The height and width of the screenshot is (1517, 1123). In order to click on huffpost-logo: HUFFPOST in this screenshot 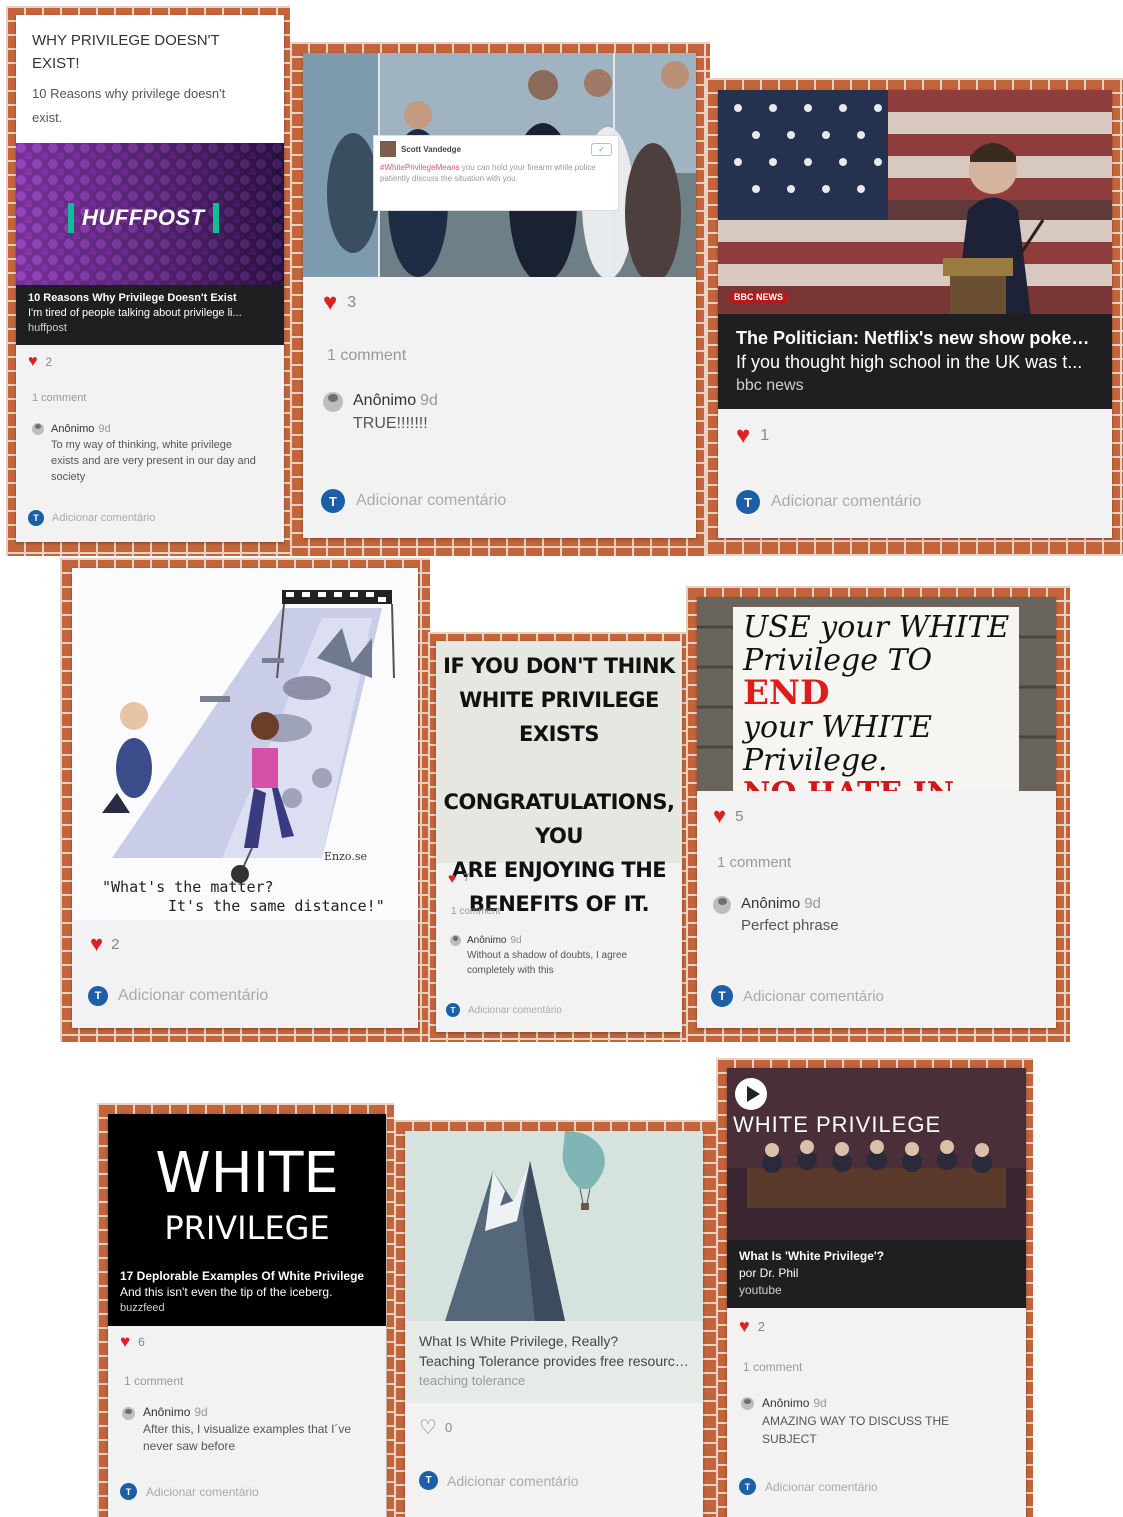, I will do `click(143, 218)`.